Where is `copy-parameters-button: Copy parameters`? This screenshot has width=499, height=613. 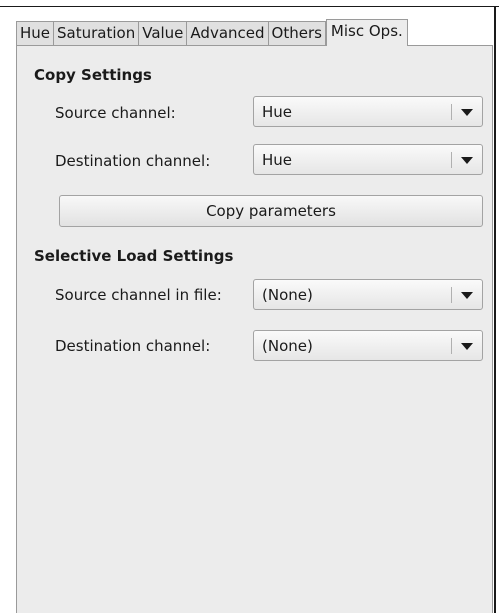 copy-parameters-button: Copy parameters is located at coordinates (271, 211).